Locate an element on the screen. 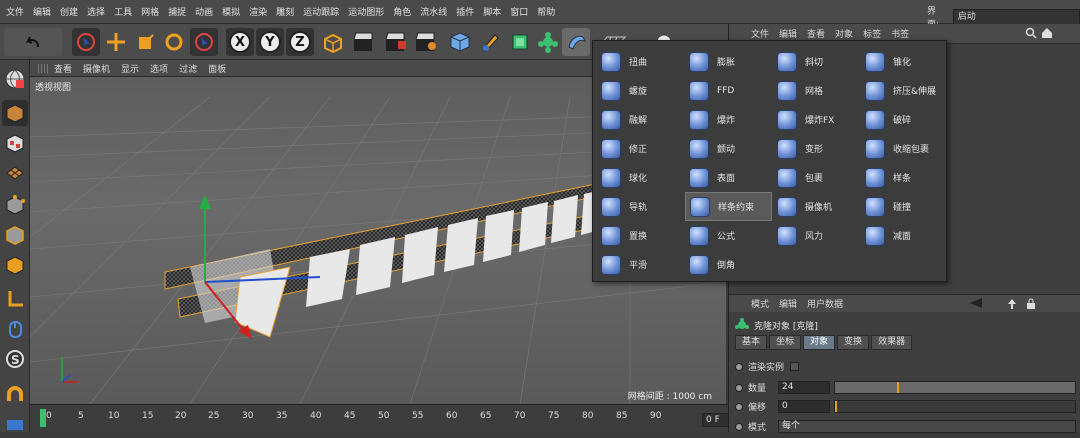  up-arrow-icon is located at coordinates (1012, 305).